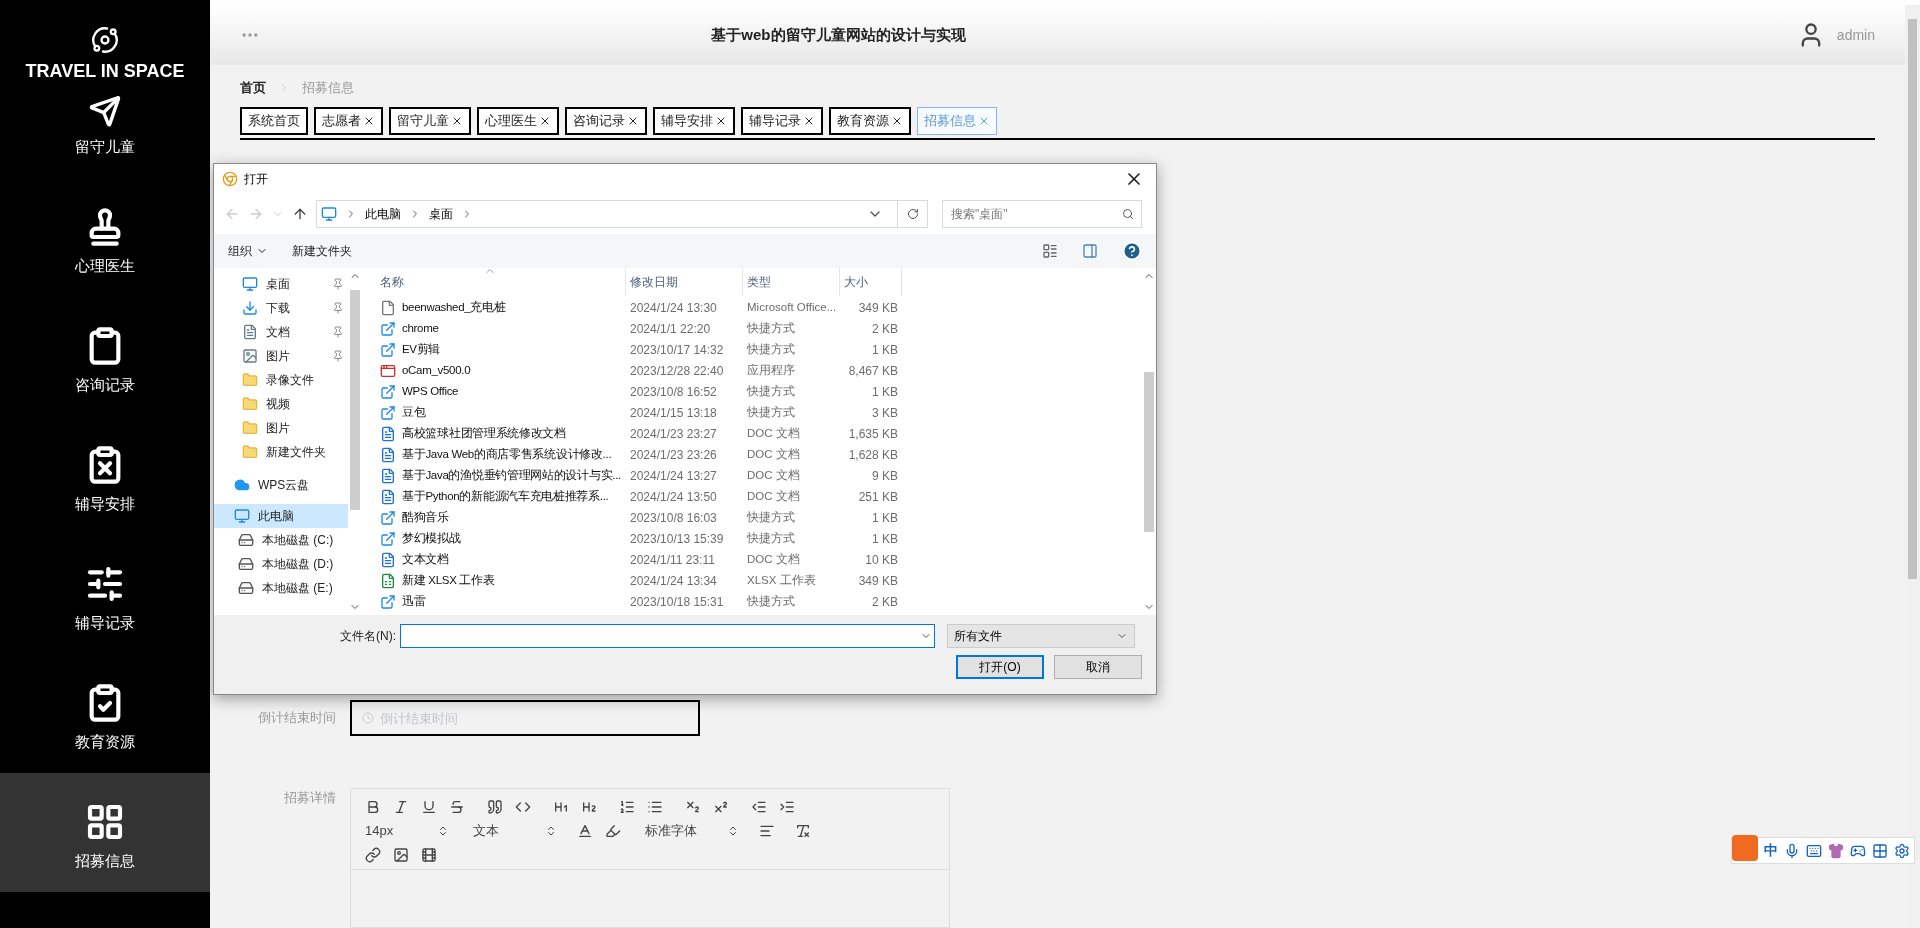 The width and height of the screenshot is (1920, 928). I want to click on page-tab: 咨询记录, so click(606, 121).